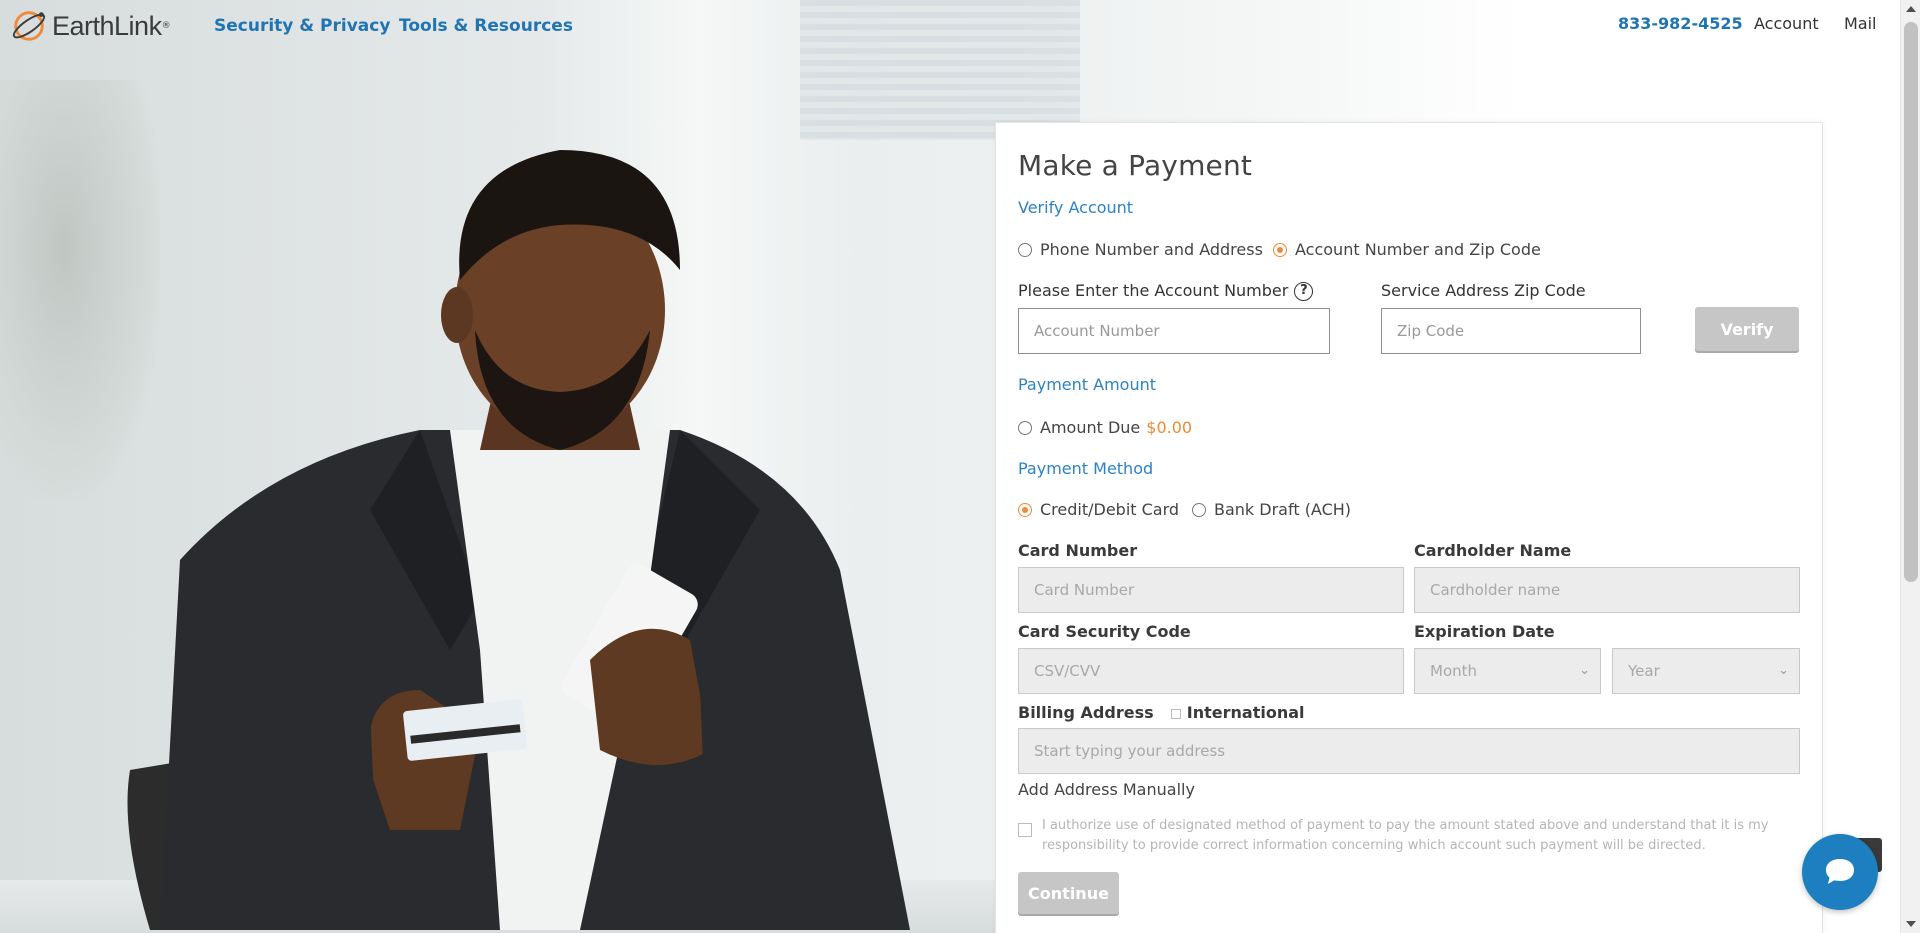 Image resolution: width=1920 pixels, height=933 pixels. I want to click on radio-bank-draft, so click(1199, 509).